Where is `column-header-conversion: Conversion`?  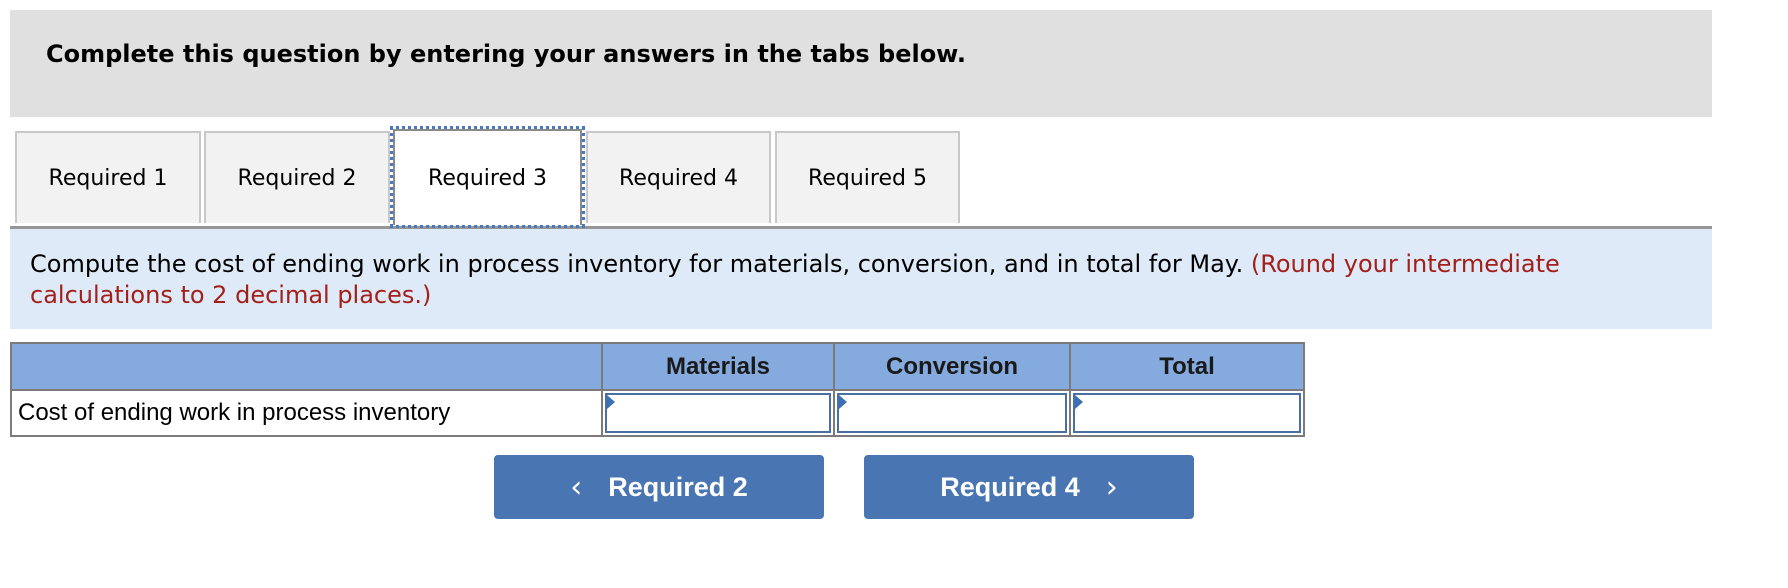
column-header-conversion: Conversion is located at coordinates (952, 366).